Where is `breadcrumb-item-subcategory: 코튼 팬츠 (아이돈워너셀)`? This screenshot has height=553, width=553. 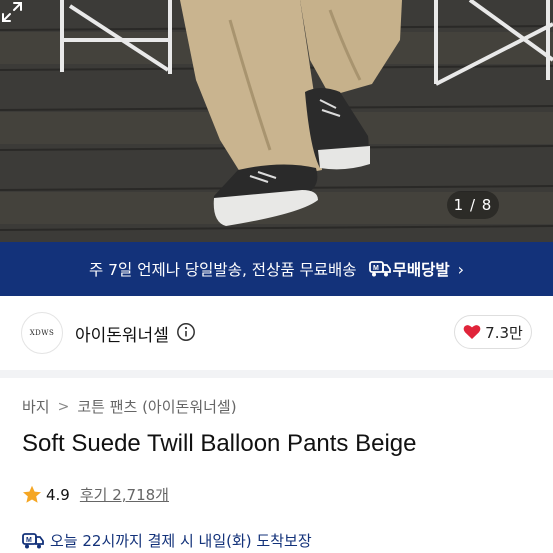 breadcrumb-item-subcategory: 코튼 팬츠 (아이돈워너셀) is located at coordinates (156, 406).